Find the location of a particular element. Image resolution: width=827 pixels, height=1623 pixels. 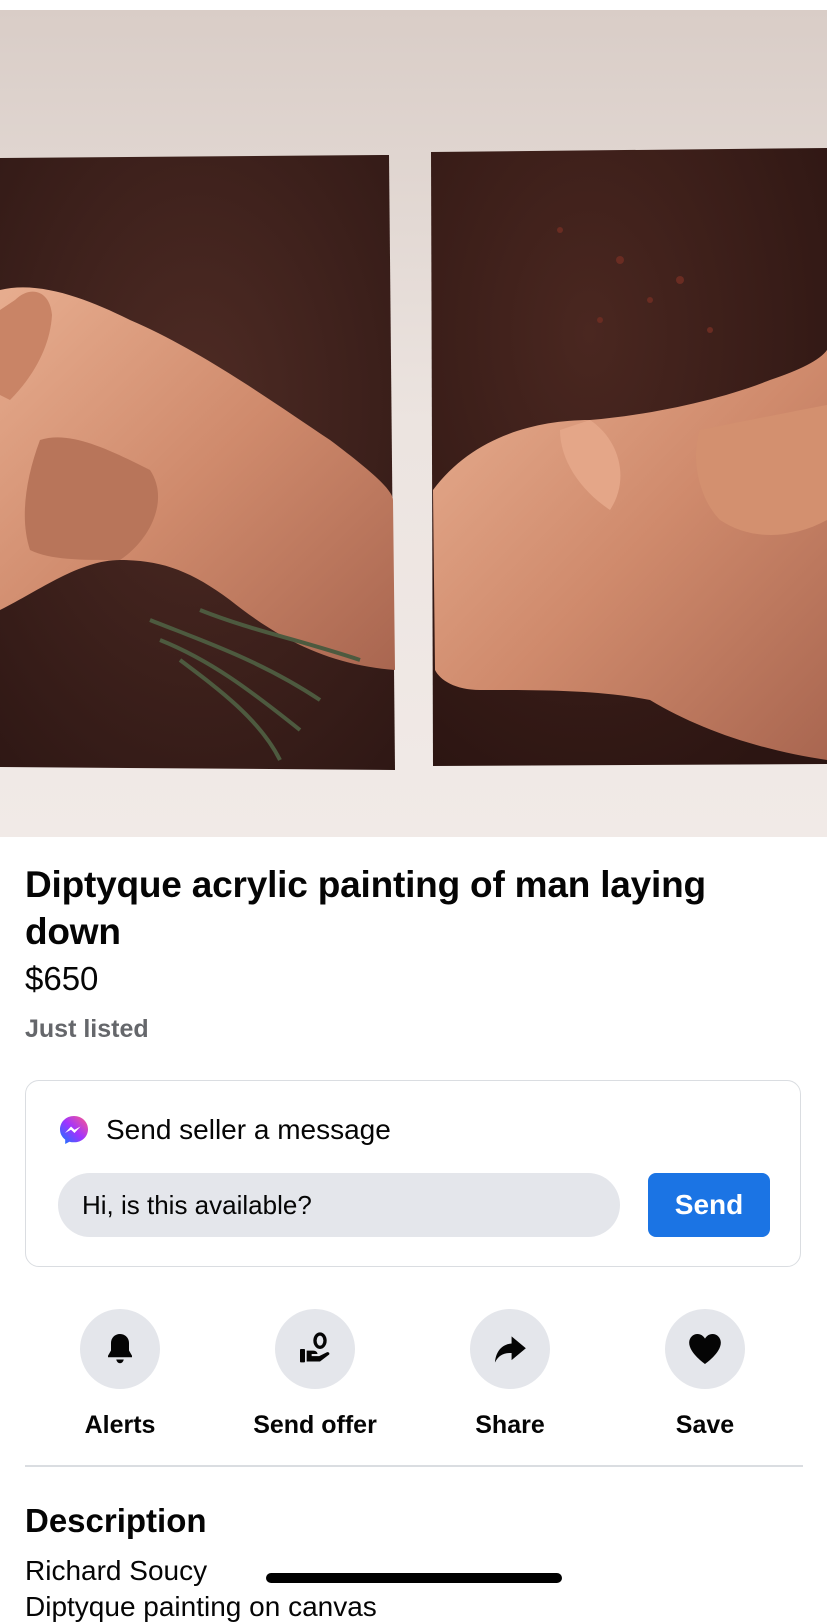

messenger-icon is located at coordinates (74, 1130).